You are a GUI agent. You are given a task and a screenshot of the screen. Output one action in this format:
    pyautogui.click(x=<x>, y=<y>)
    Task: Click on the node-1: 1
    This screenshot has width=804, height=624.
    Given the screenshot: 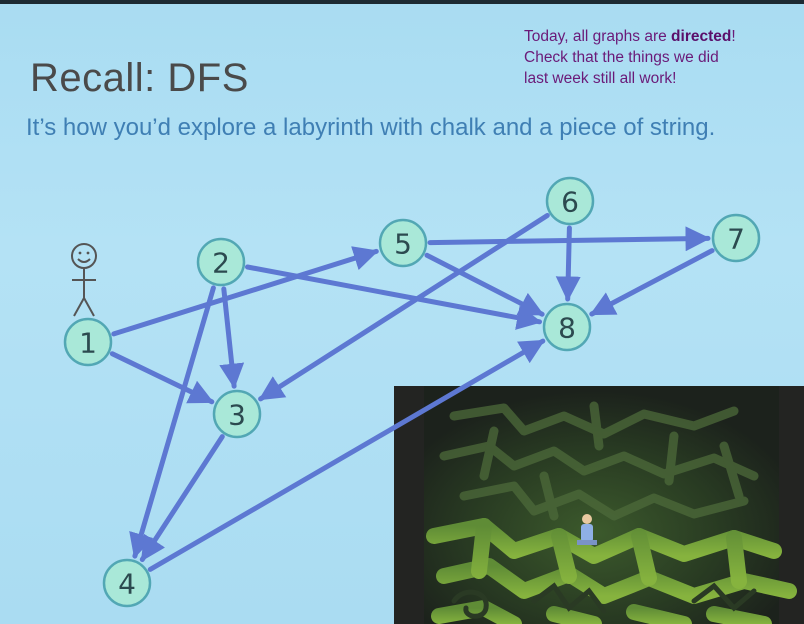 What is the action you would take?
    pyautogui.click(x=88, y=342)
    